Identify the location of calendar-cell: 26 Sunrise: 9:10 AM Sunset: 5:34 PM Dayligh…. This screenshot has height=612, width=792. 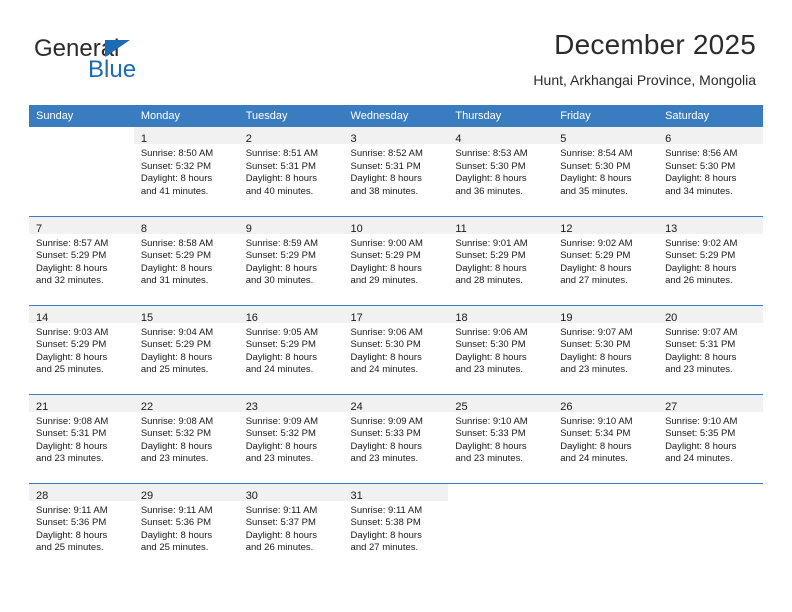
(606, 438).